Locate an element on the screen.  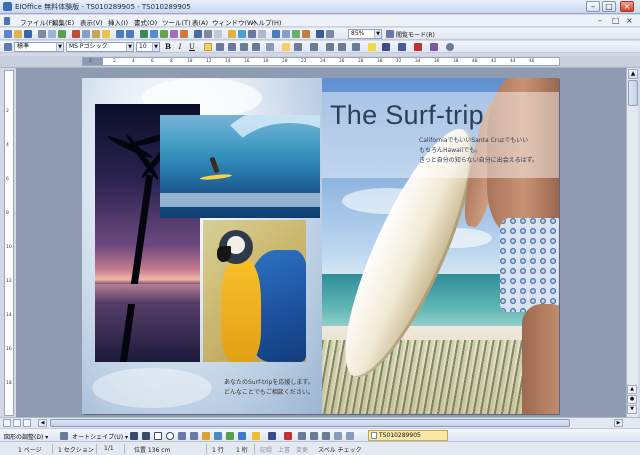
previous-page-icon: ▲ is located at coordinates (632, 389).